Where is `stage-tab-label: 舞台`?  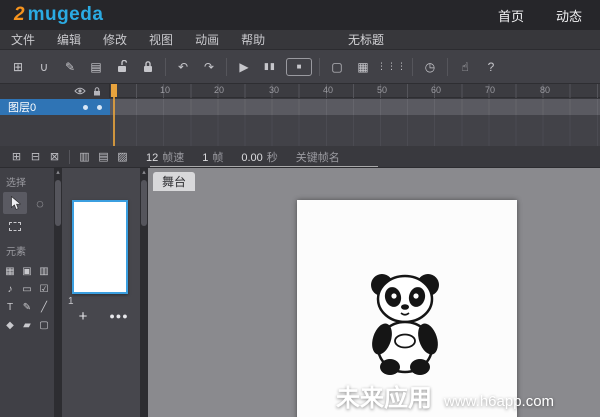 stage-tab-label: 舞台 is located at coordinates (174, 182).